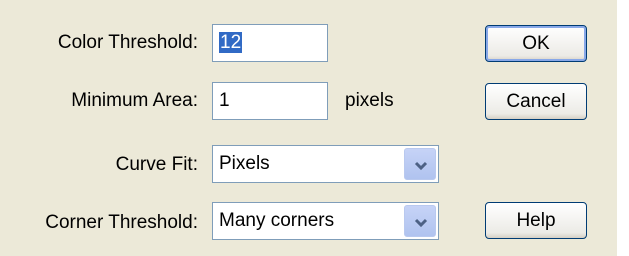 This screenshot has width=629, height=256. Describe the element at coordinates (134, 100) in the screenshot. I see `minimum-area-label: Minimum Area:` at that location.